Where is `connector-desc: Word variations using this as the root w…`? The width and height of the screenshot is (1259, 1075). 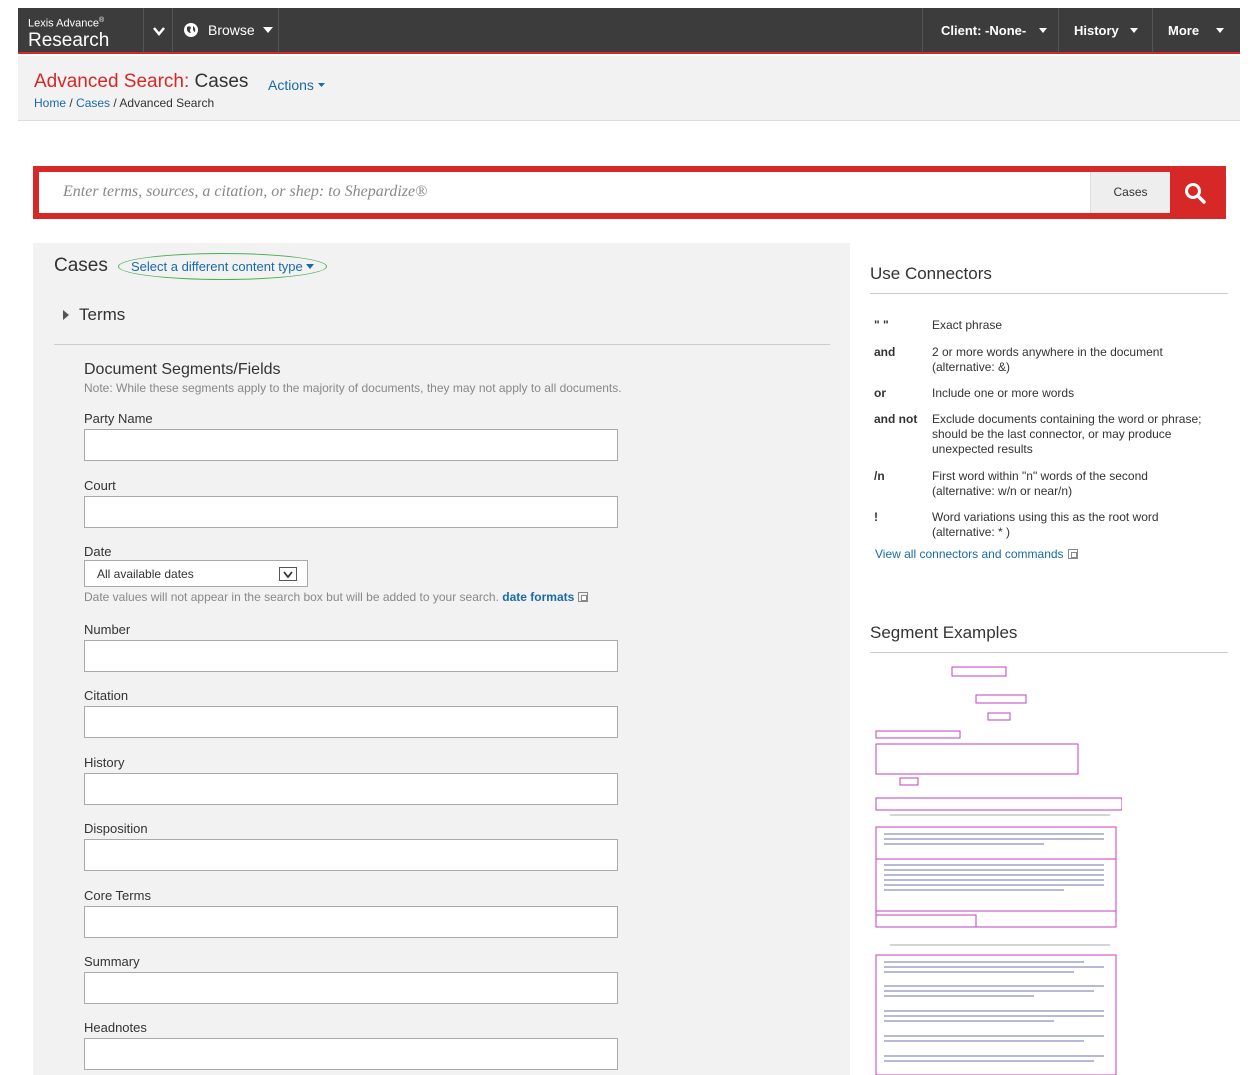 connector-desc: Word variations using this as the root w… is located at coordinates (1045, 524).